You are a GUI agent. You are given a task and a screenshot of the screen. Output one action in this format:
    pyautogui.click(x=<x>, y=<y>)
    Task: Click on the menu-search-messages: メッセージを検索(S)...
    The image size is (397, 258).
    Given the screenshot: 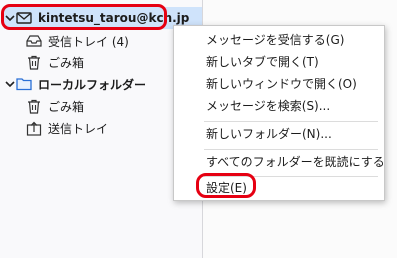 What is the action you would take?
    pyautogui.click(x=279, y=106)
    